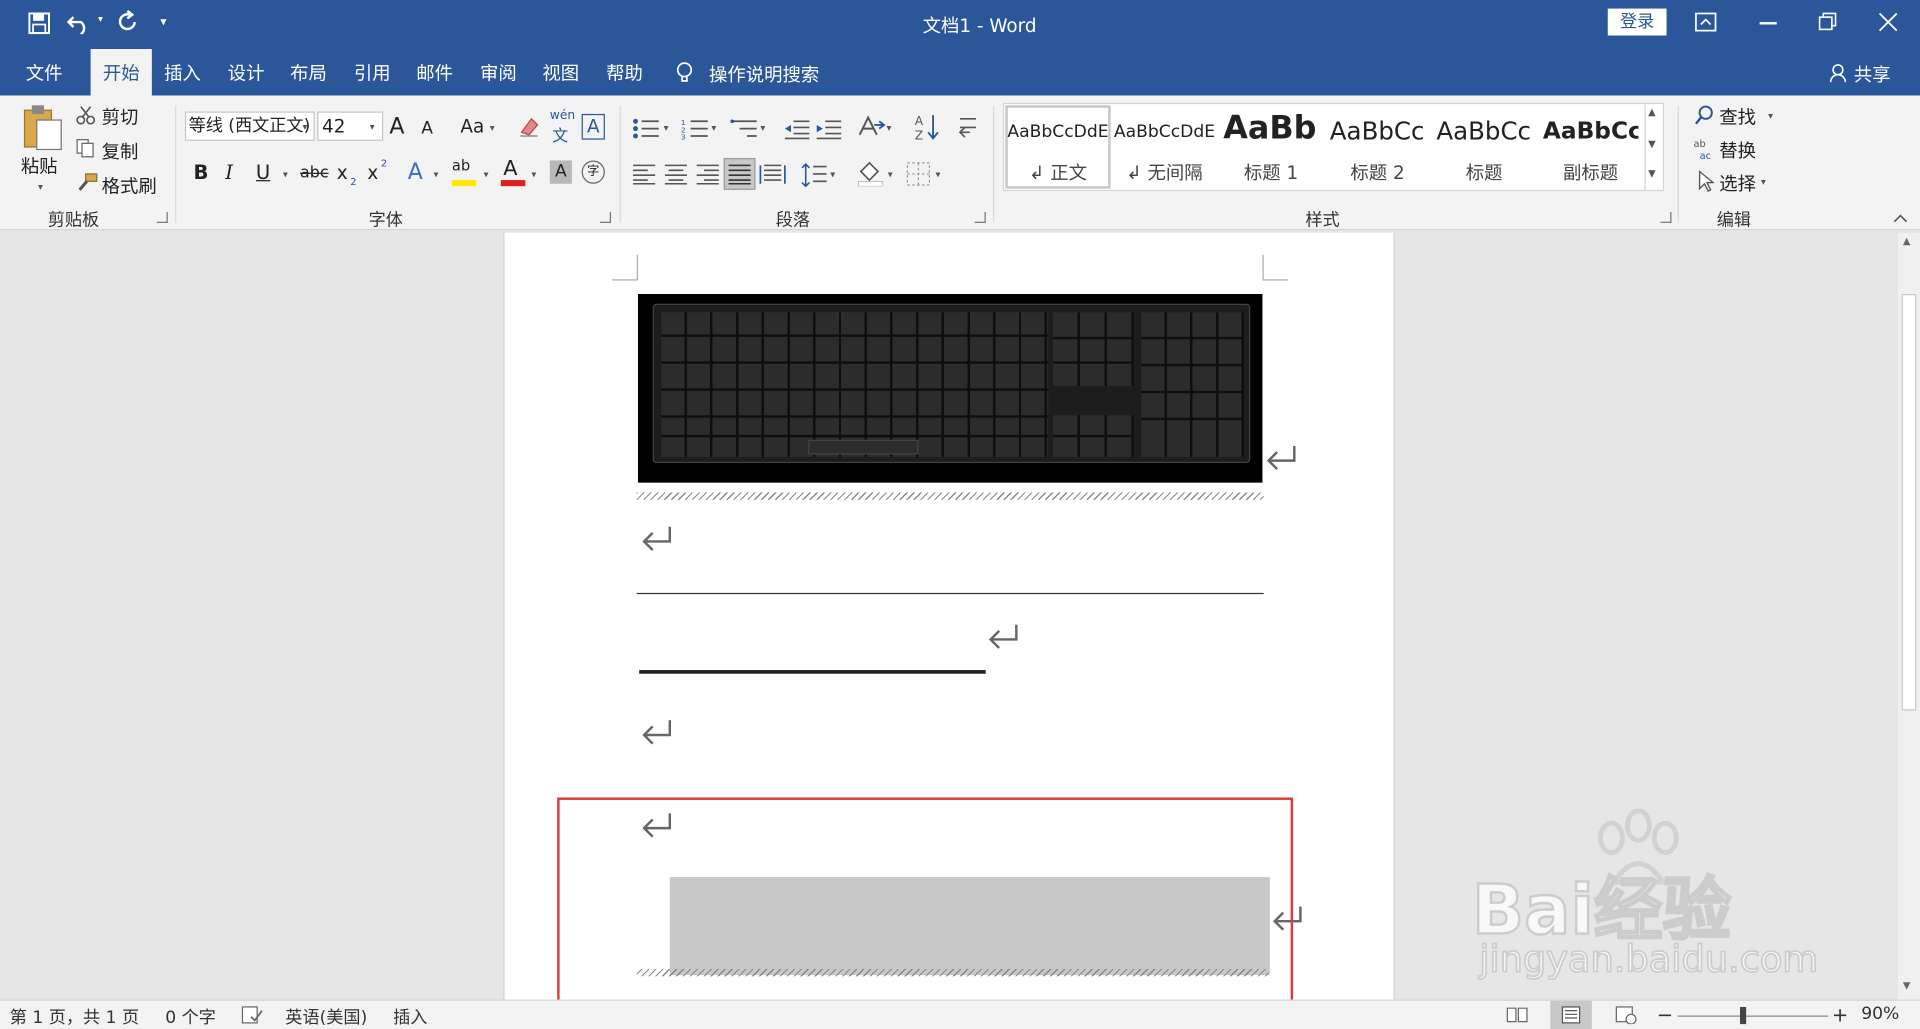 The height and width of the screenshot is (1029, 1920). What do you see at coordinates (1737, 150) in the screenshot?
I see `replace-button: 替换` at bounding box center [1737, 150].